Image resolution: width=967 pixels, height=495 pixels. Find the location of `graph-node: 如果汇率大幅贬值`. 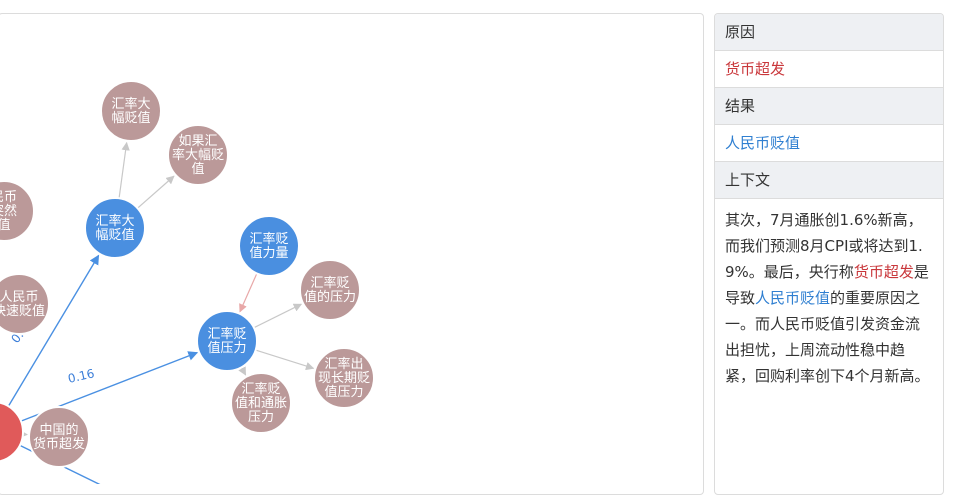

graph-node: 如果汇率大幅贬值 is located at coordinates (198, 155).